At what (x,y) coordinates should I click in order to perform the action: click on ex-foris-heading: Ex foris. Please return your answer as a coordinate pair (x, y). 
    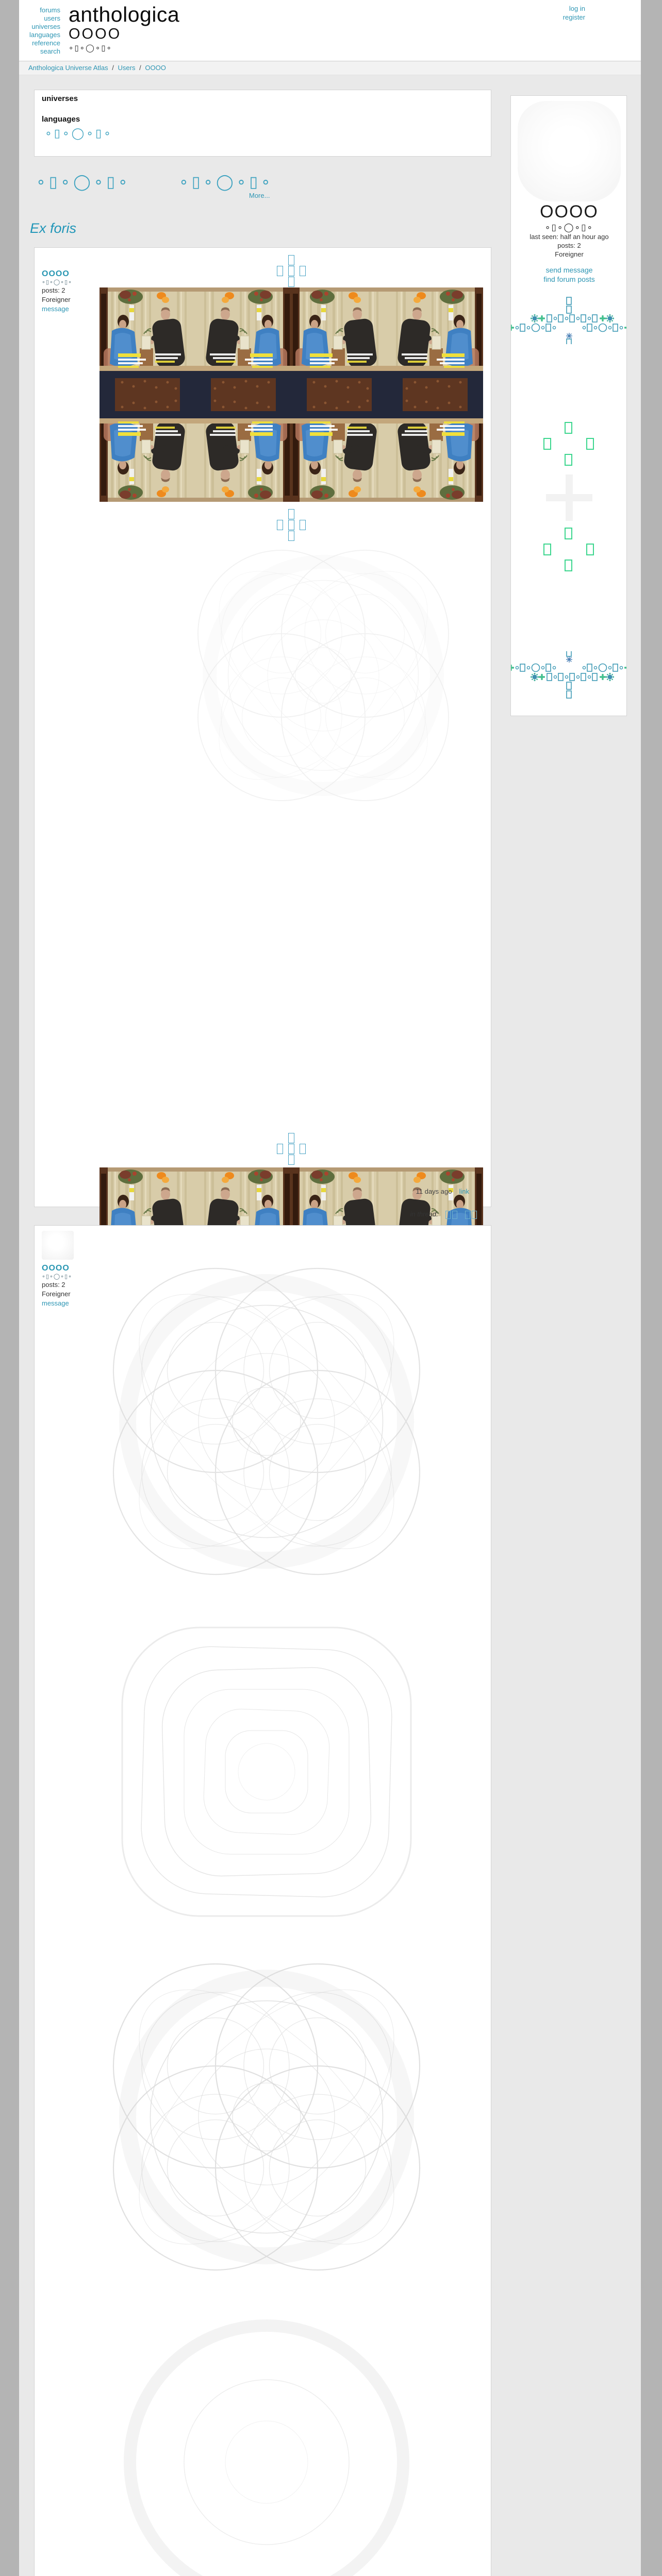
    Looking at the image, I should click on (54, 228).